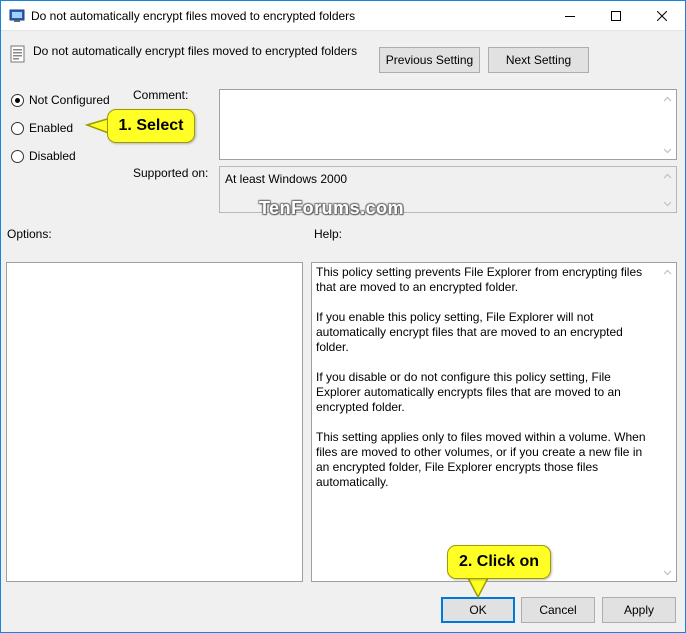 The width and height of the screenshot is (686, 633). I want to click on radio-enabled: Enabled, so click(42, 128).